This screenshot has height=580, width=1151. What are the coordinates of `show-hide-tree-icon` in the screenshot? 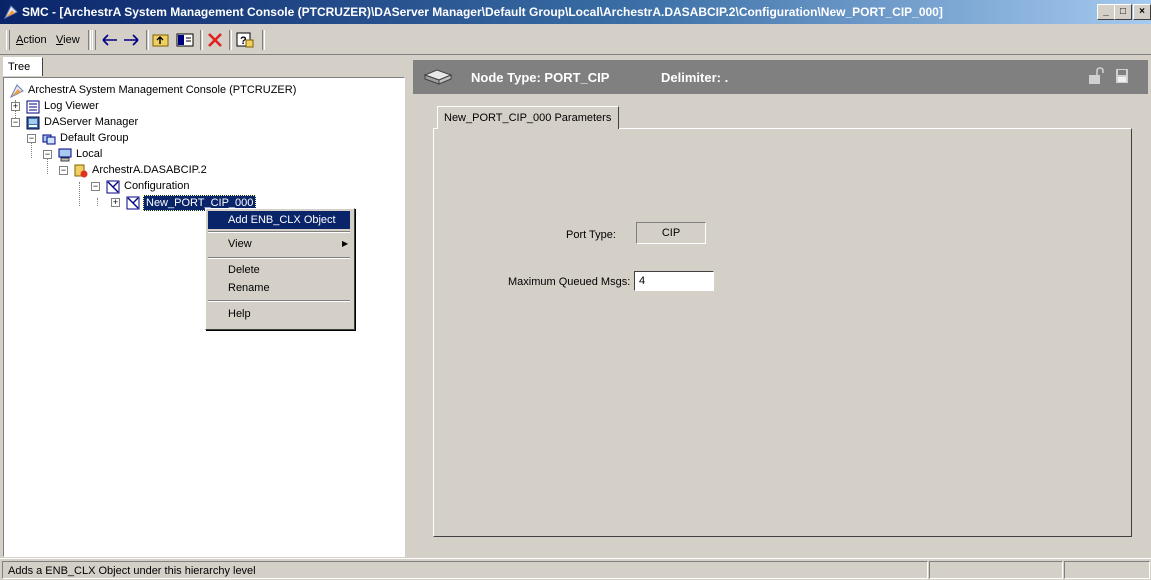 It's located at (185, 40).